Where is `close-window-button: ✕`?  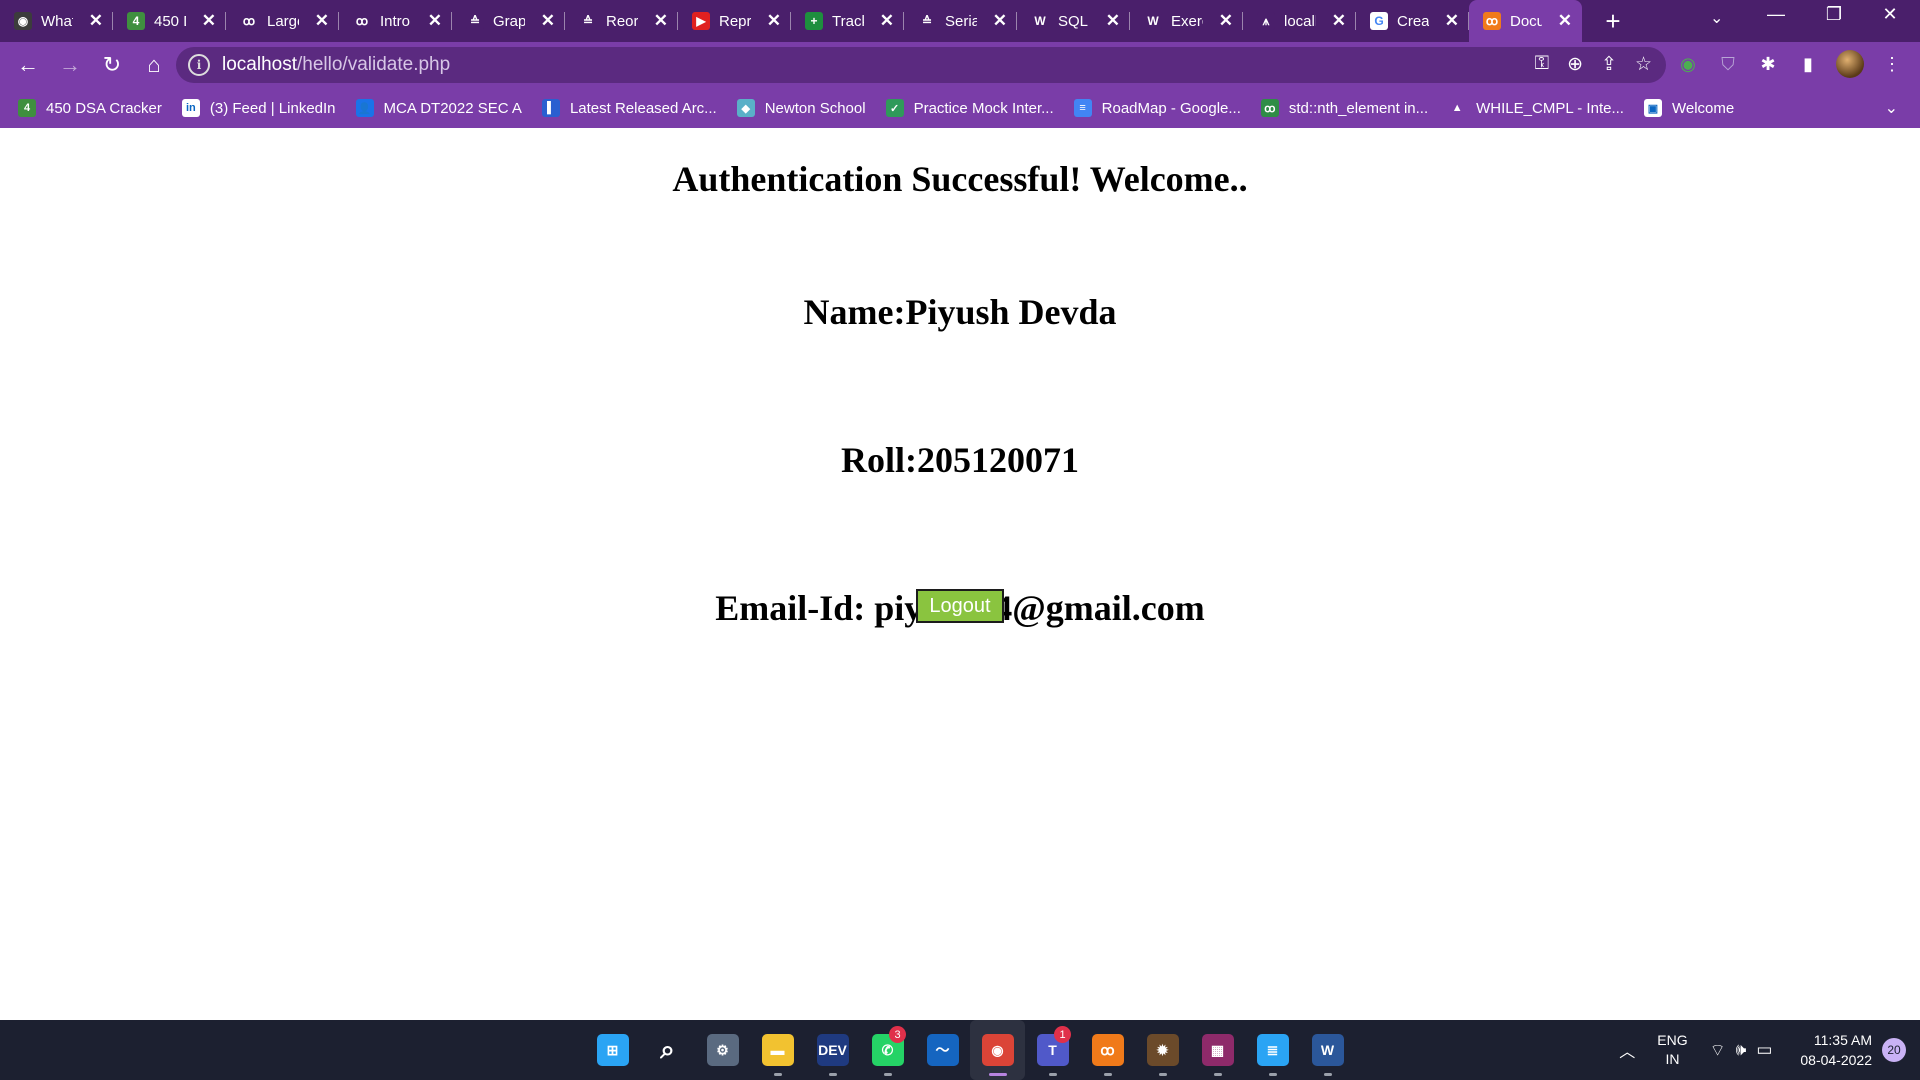
close-window-button: ✕ is located at coordinates (1890, 14).